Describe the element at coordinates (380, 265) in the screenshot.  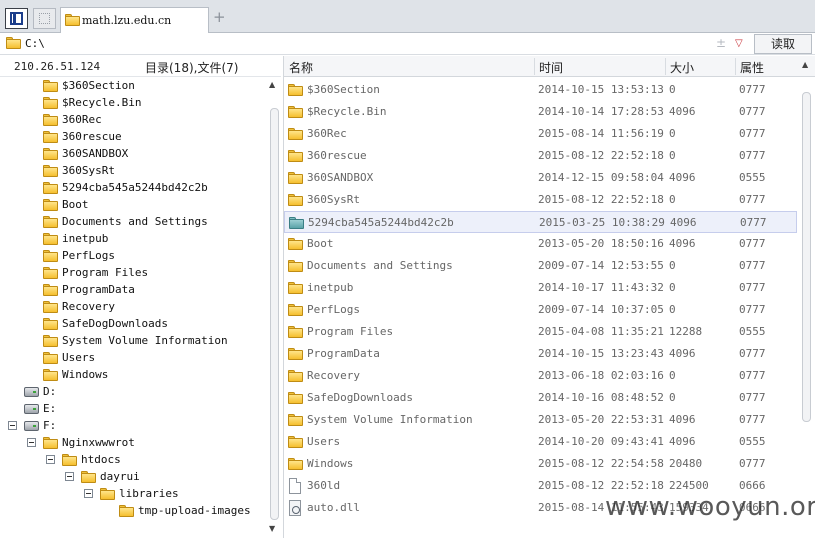
I see `file-name: Documents and Settings` at that location.